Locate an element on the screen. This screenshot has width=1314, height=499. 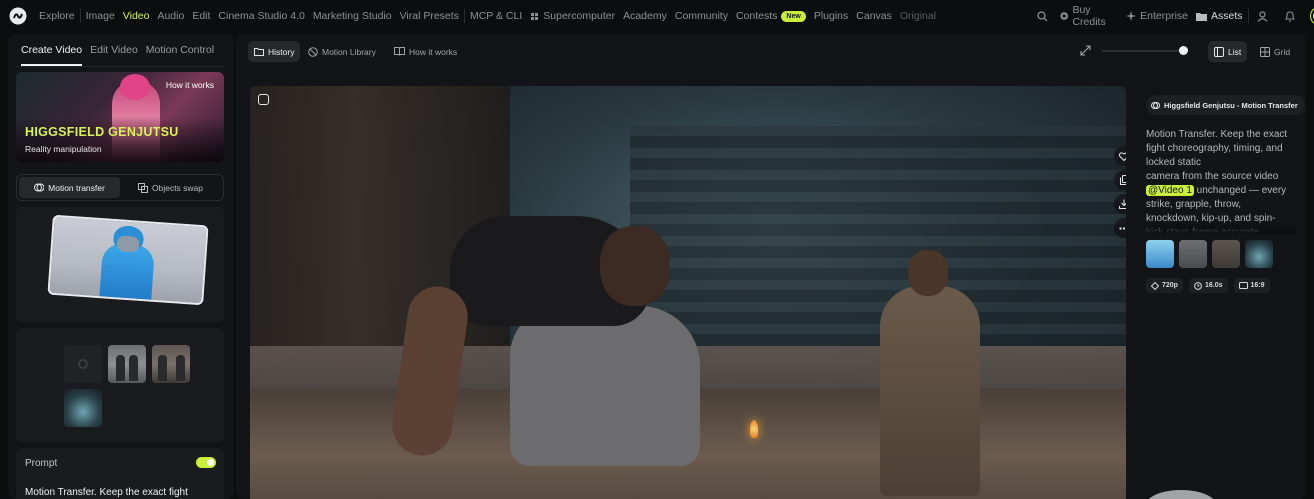
zoom-slider-track is located at coordinates (1143, 51).